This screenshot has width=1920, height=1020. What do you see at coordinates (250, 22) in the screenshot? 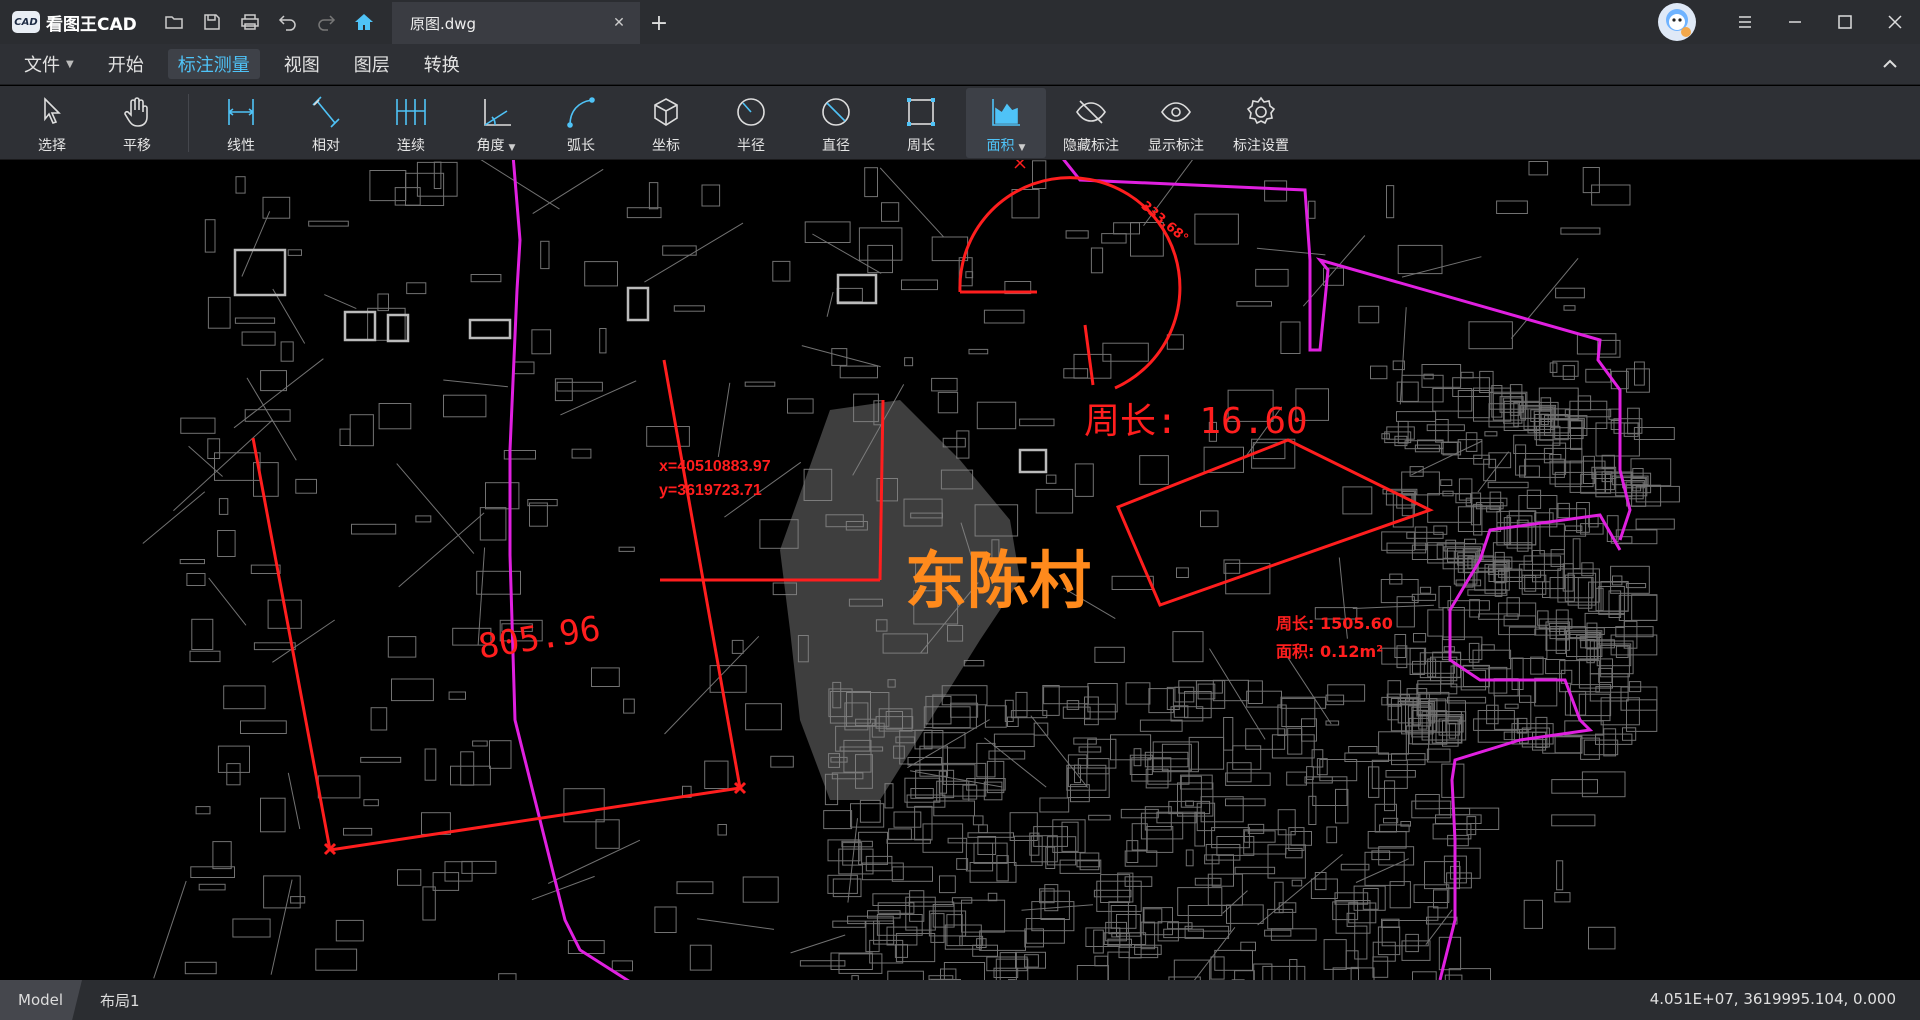
I see `print-icon` at bounding box center [250, 22].